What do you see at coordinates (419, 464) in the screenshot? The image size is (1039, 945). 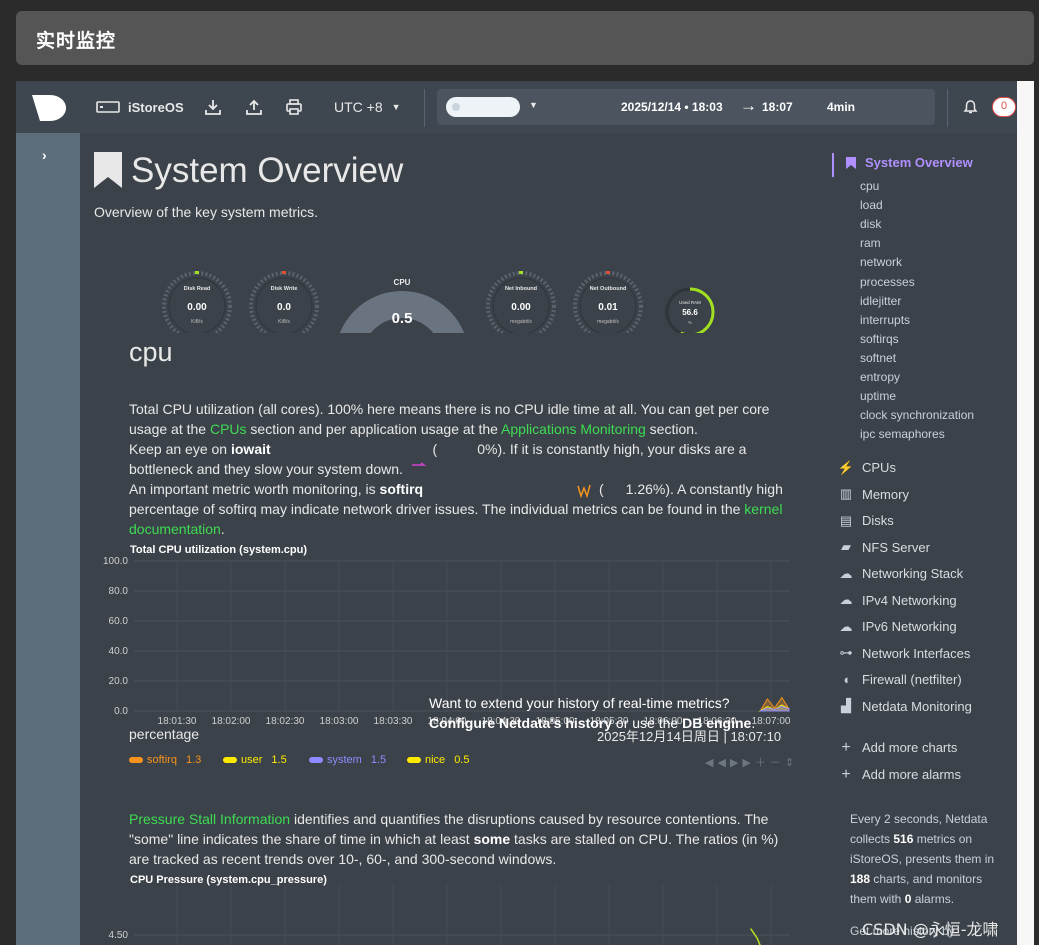 I see `sparkline-icon` at bounding box center [419, 464].